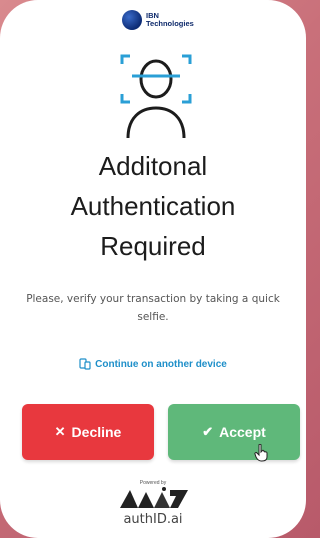 Image resolution: width=320 pixels, height=538 pixels. Describe the element at coordinates (170, 23) in the screenshot. I see `ibn-logo-line2: Technologies` at that location.